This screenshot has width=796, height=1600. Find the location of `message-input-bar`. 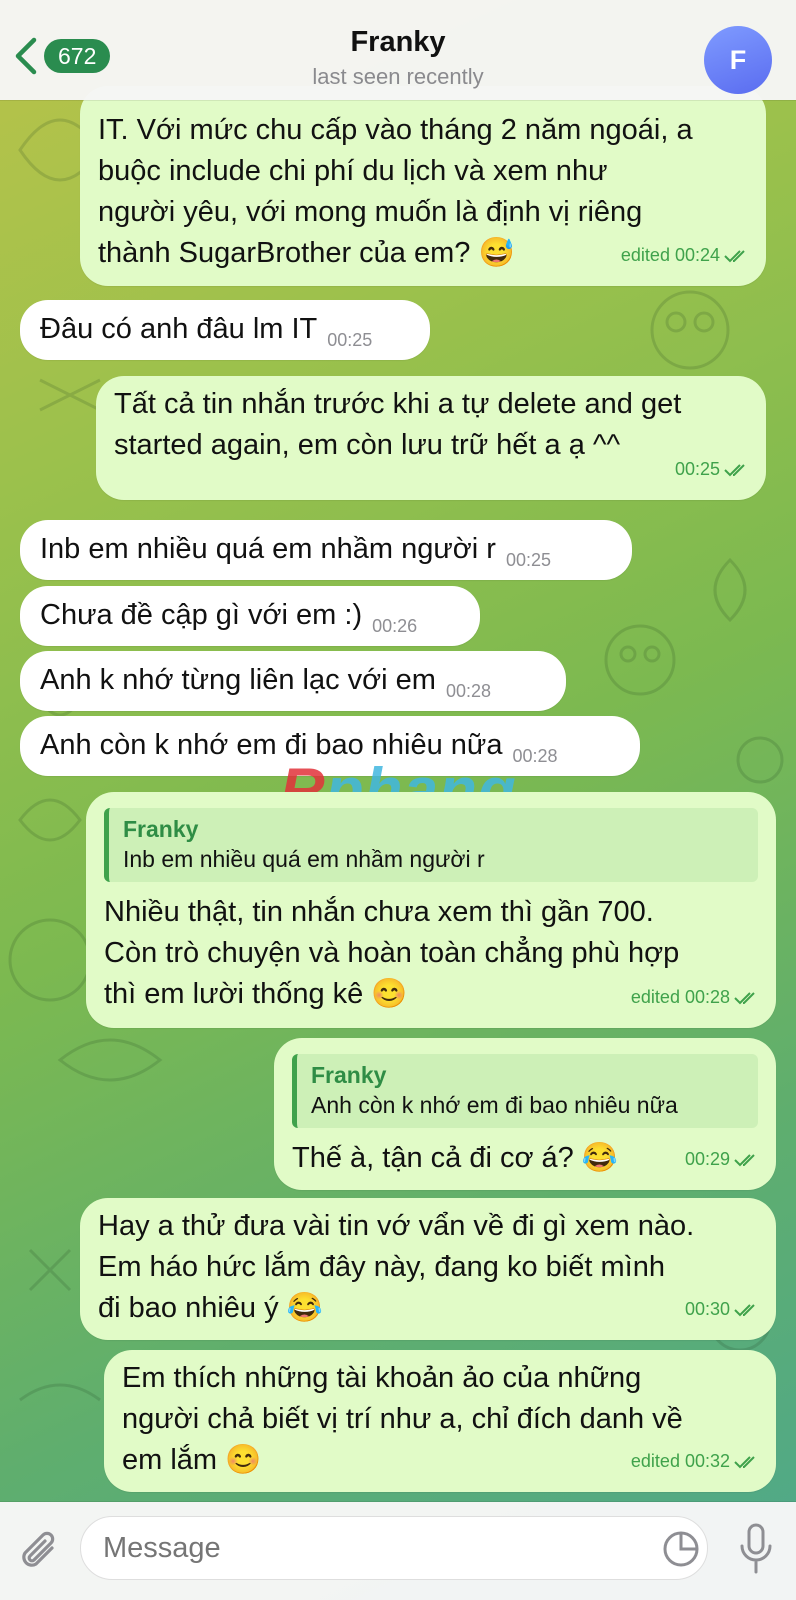

message-input-bar is located at coordinates (398, 1551).